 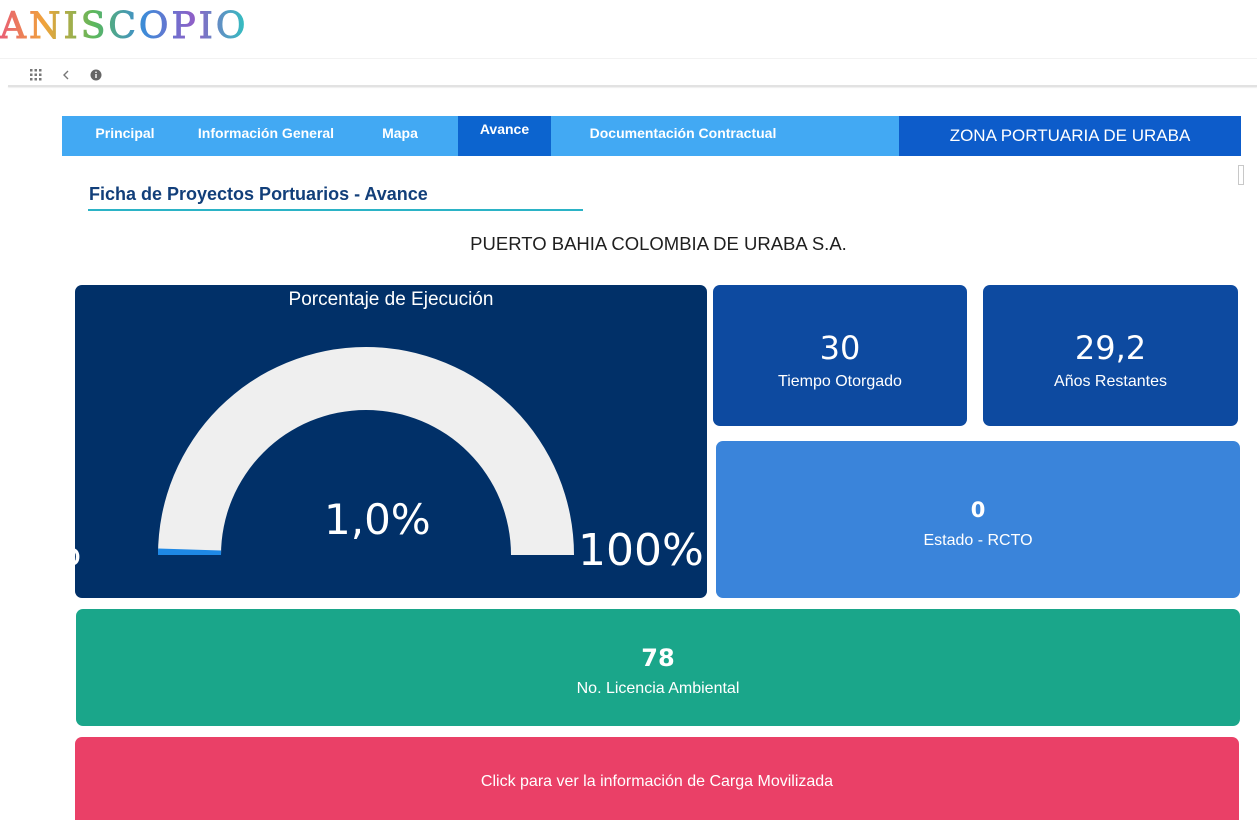 I want to click on tiempo-otorgado-card: 30 Tiempo Otorgado, so click(x=840, y=355).